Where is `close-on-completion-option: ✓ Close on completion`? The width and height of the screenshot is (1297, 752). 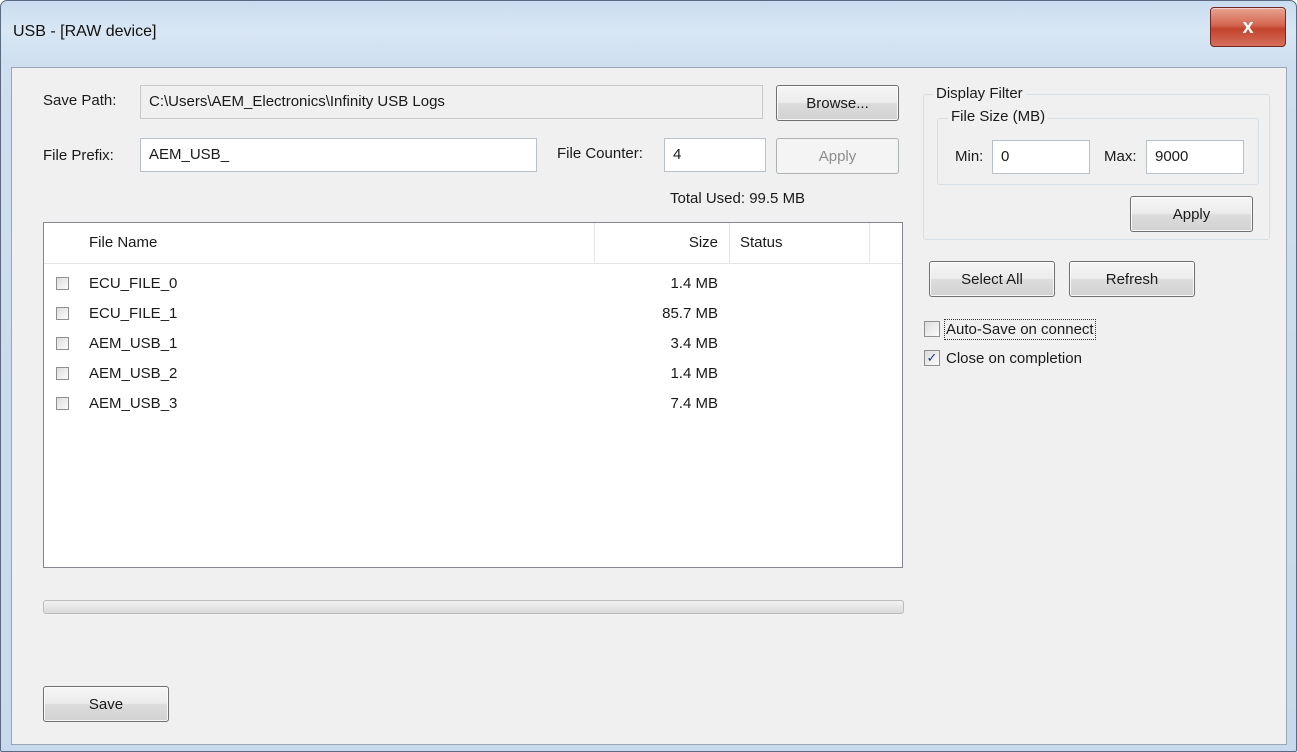 close-on-completion-option: ✓ Close on completion is located at coordinates (1003, 358).